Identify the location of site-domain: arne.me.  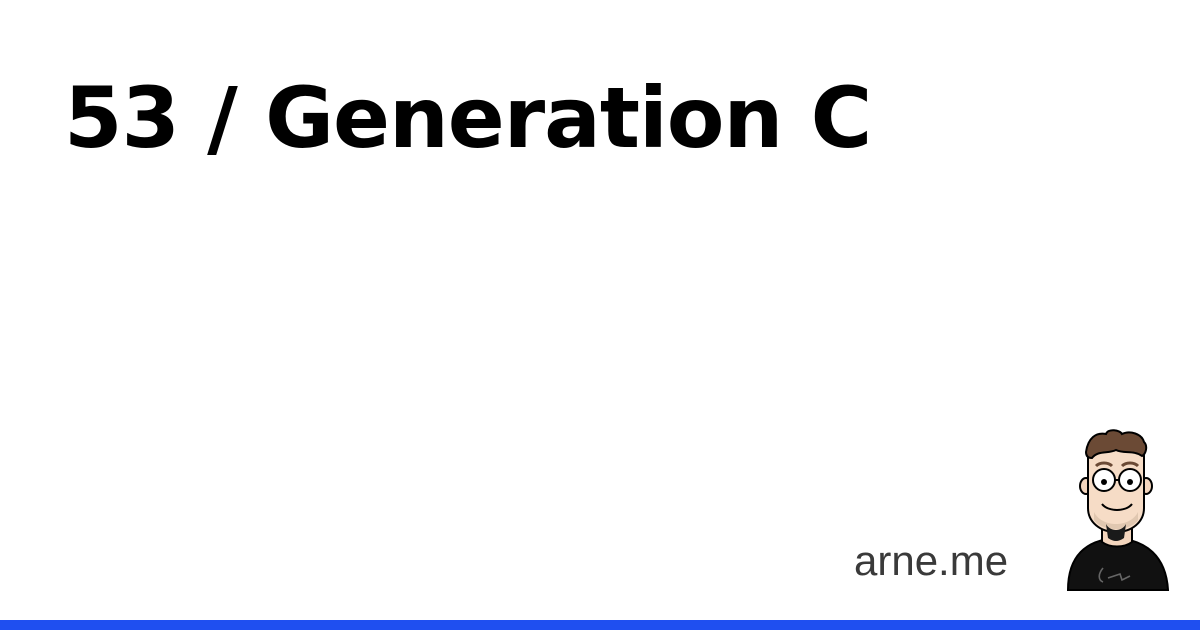
(931, 560).